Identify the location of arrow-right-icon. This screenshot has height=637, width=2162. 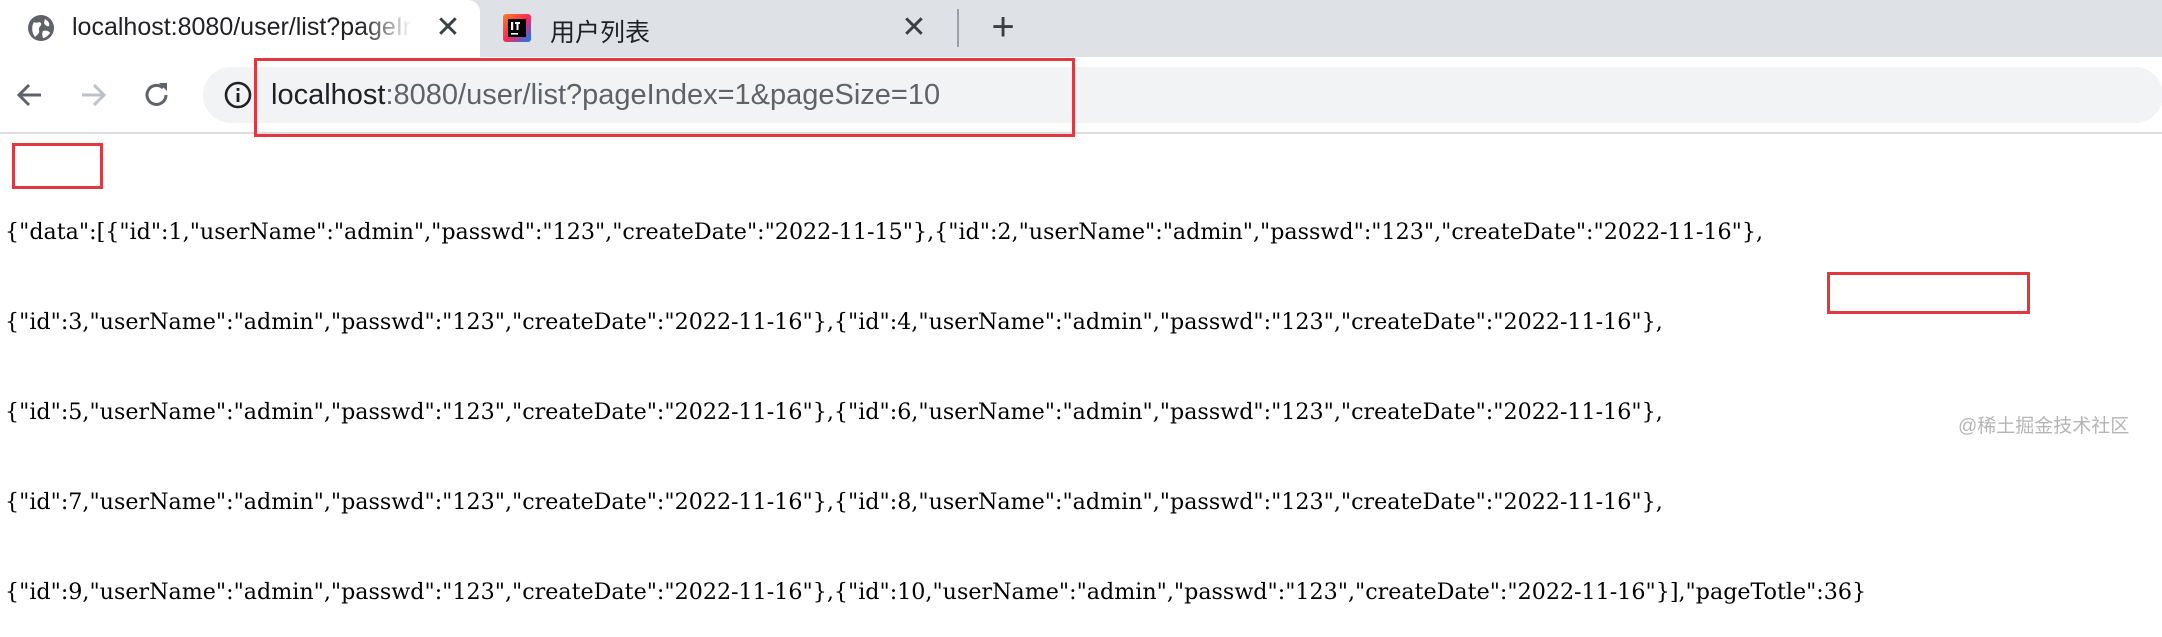
(93, 95).